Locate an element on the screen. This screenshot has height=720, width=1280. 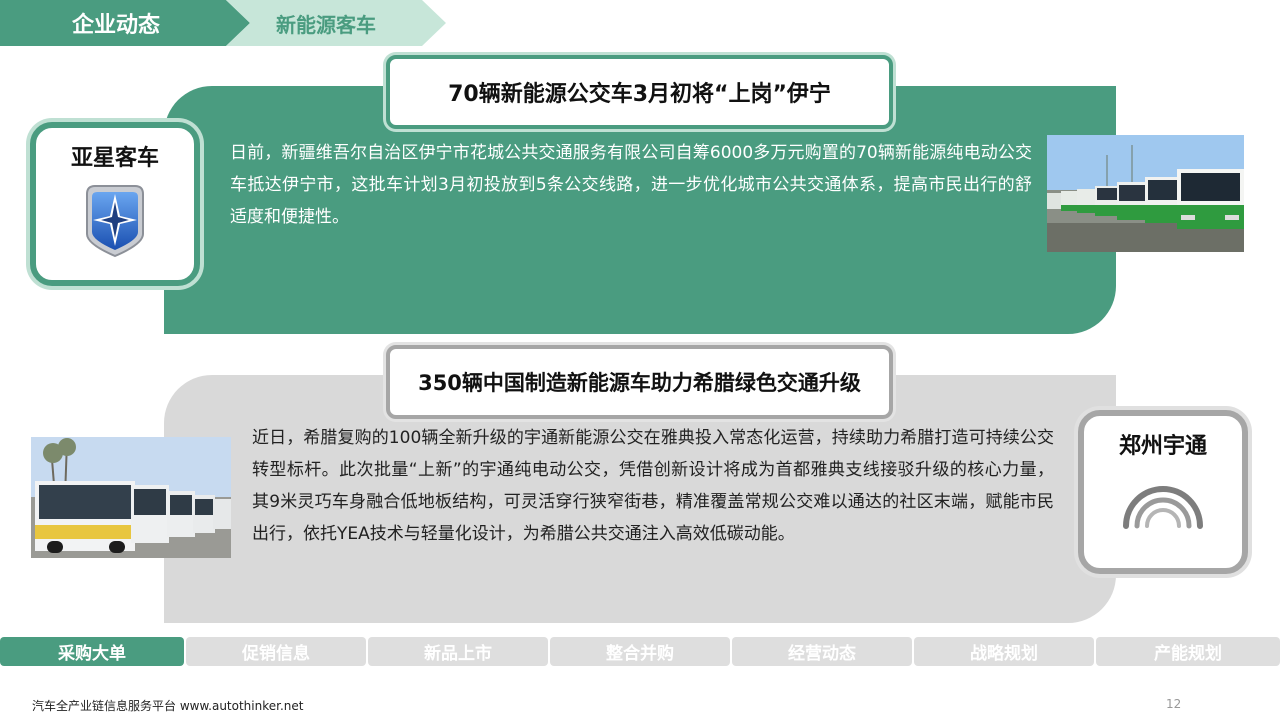
tab-new-products: 新品上市 is located at coordinates (458, 651).